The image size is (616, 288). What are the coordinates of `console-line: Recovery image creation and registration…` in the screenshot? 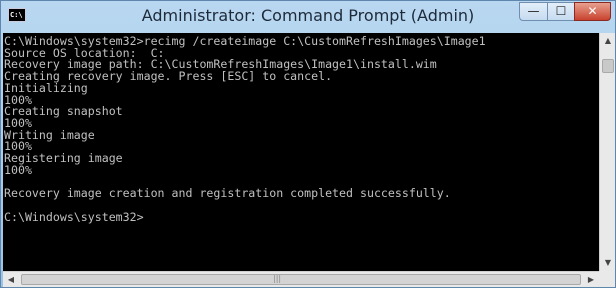 It's located at (227, 193).